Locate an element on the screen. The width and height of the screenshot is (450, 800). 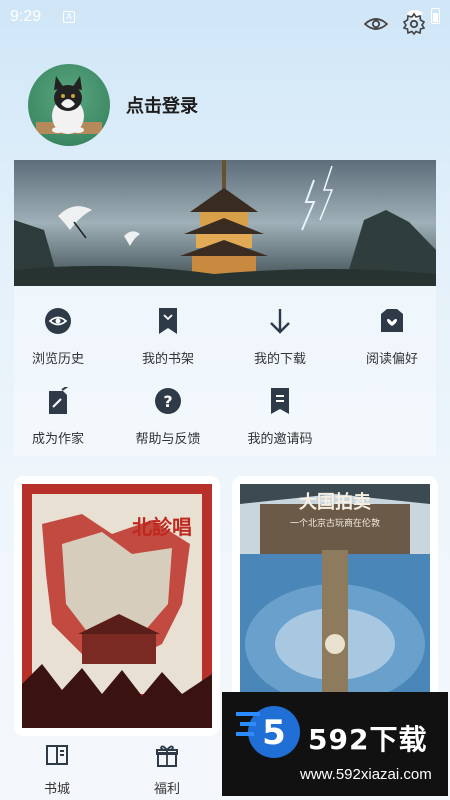
watermark-url: www.592xiazai.com is located at coordinates (366, 774).